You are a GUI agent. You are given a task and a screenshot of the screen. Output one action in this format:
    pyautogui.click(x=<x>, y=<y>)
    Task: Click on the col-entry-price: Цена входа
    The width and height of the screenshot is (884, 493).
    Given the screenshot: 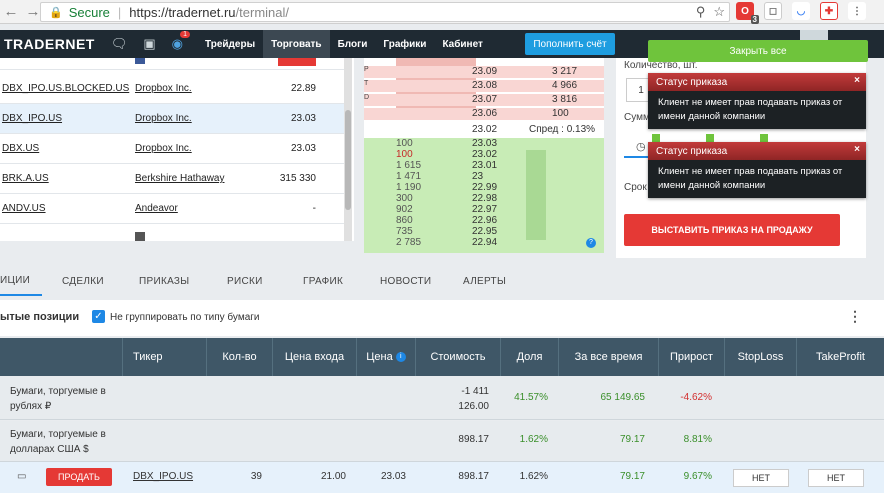 What is the action you would take?
    pyautogui.click(x=314, y=357)
    